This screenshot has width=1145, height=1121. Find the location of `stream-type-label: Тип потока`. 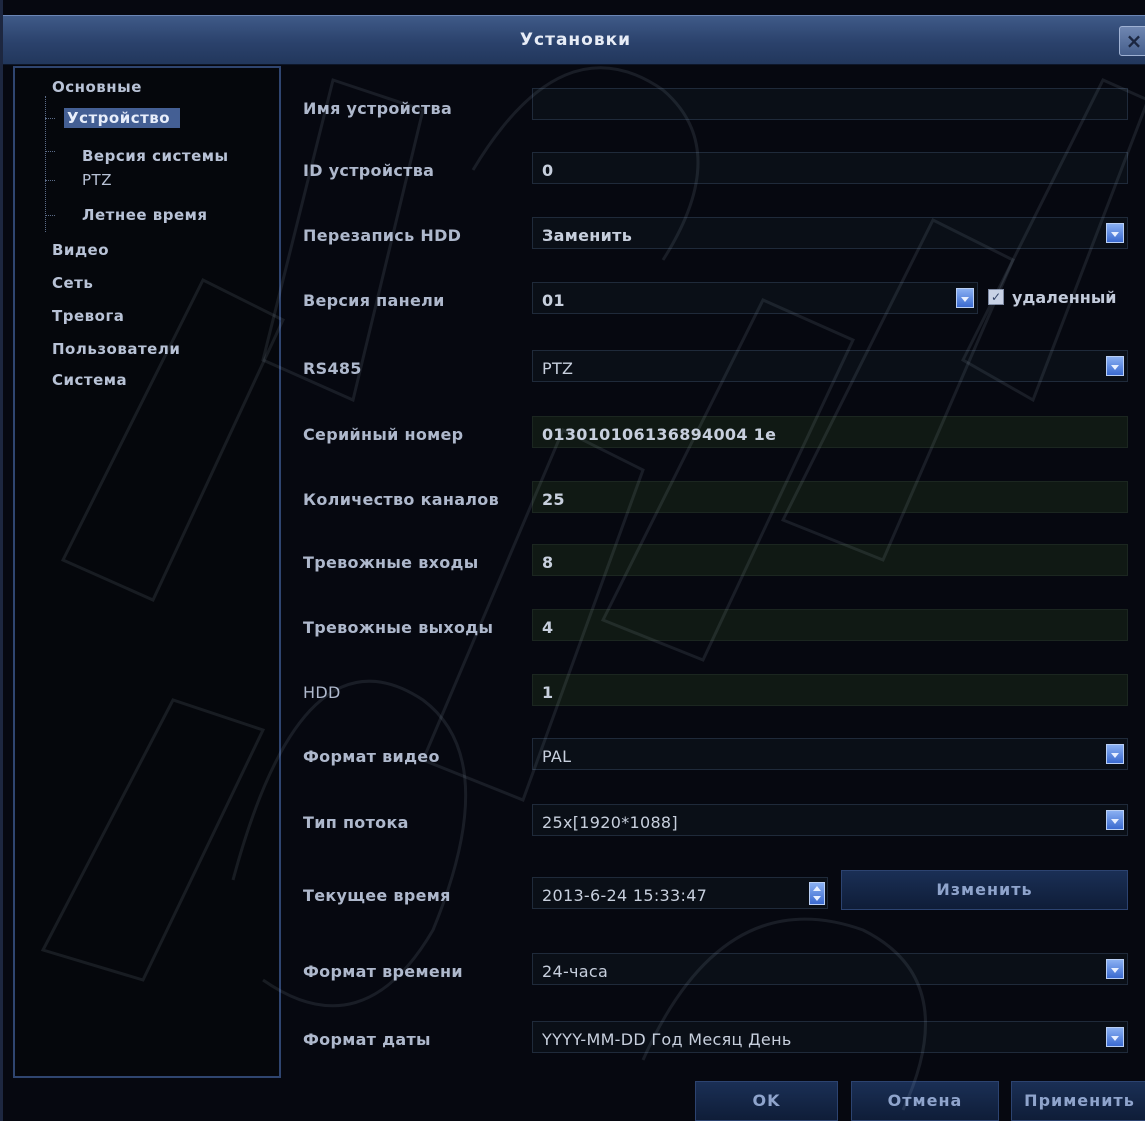

stream-type-label: Тип потока is located at coordinates (356, 822).